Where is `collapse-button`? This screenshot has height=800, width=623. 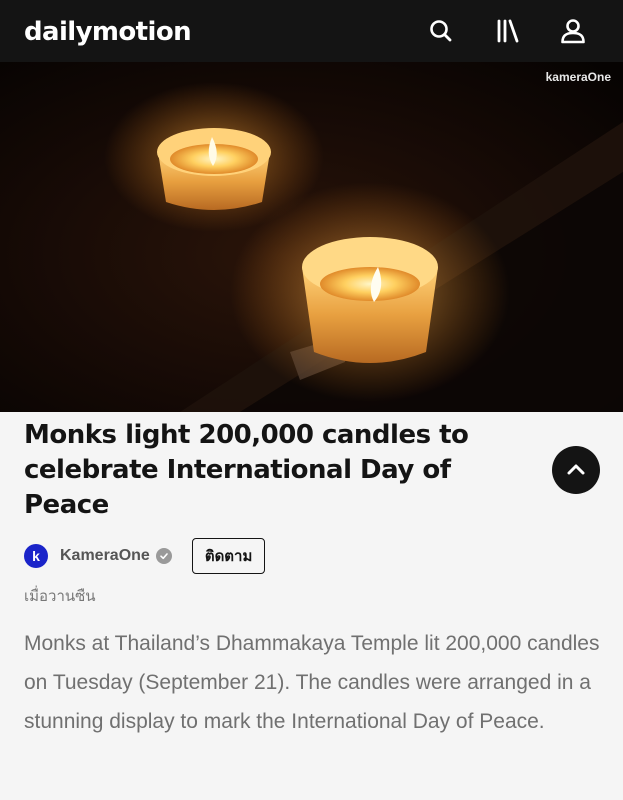
collapse-button is located at coordinates (576, 470).